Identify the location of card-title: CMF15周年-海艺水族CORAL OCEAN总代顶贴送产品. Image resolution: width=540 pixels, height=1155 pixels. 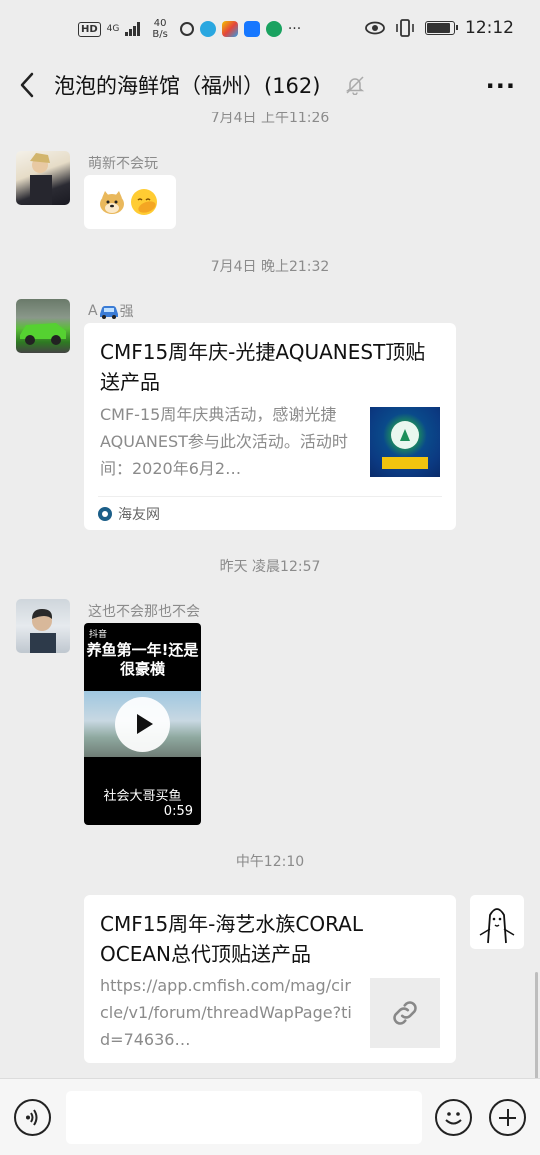
(232, 939).